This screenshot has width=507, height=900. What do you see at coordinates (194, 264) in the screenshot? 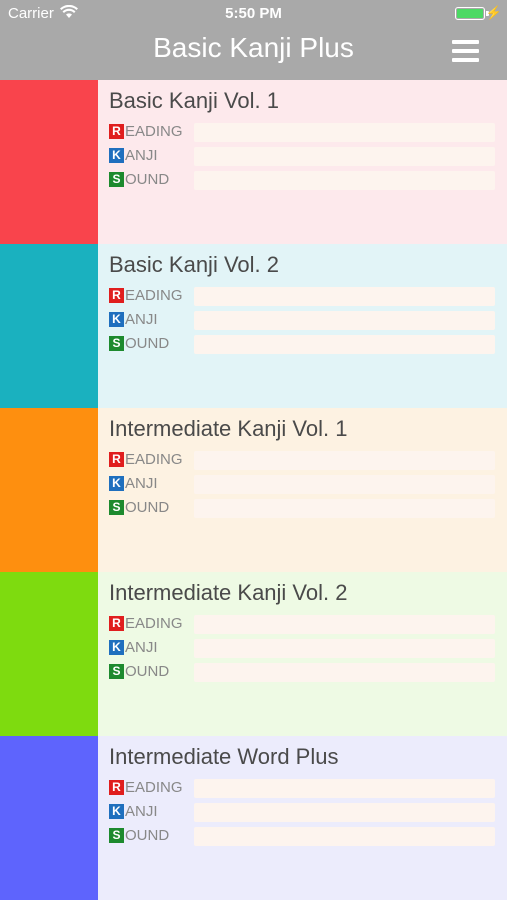
I see `course-title: Basic Kanji Vol. 2` at bounding box center [194, 264].